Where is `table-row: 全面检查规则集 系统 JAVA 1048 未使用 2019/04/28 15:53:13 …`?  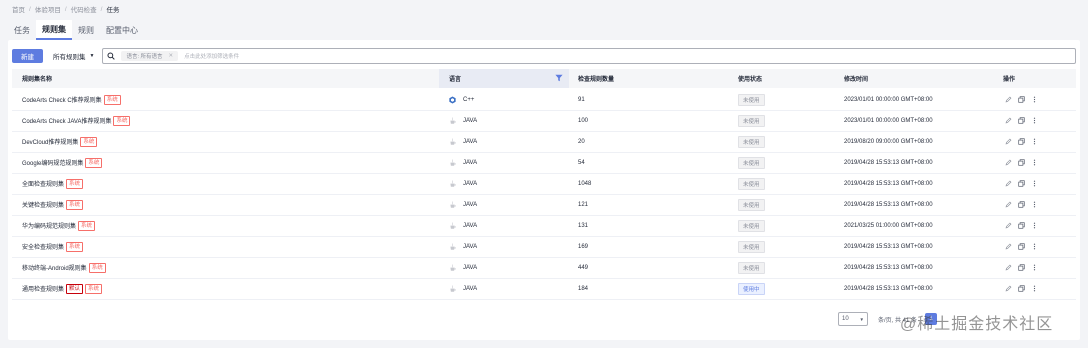
table-row: 全面检查规则集 系统 JAVA 1048 未使用 2019/04/28 15:53:13 … is located at coordinates (544, 184).